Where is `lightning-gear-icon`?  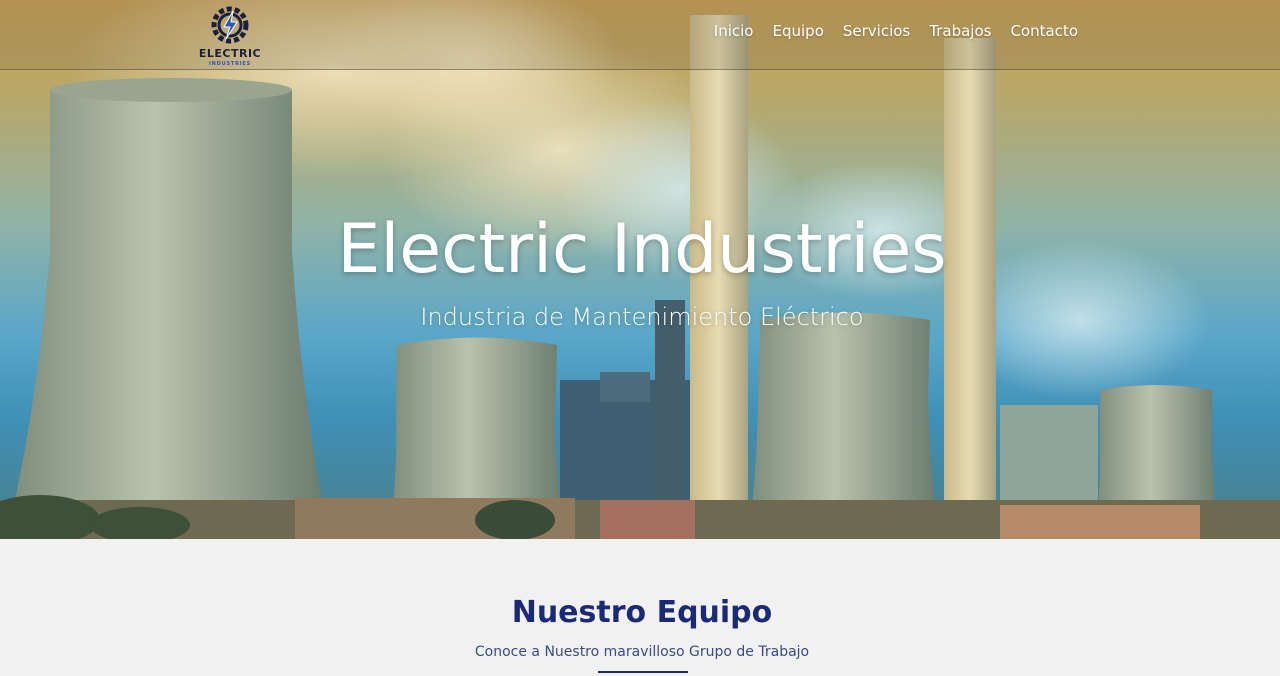 lightning-gear-icon is located at coordinates (230, 25).